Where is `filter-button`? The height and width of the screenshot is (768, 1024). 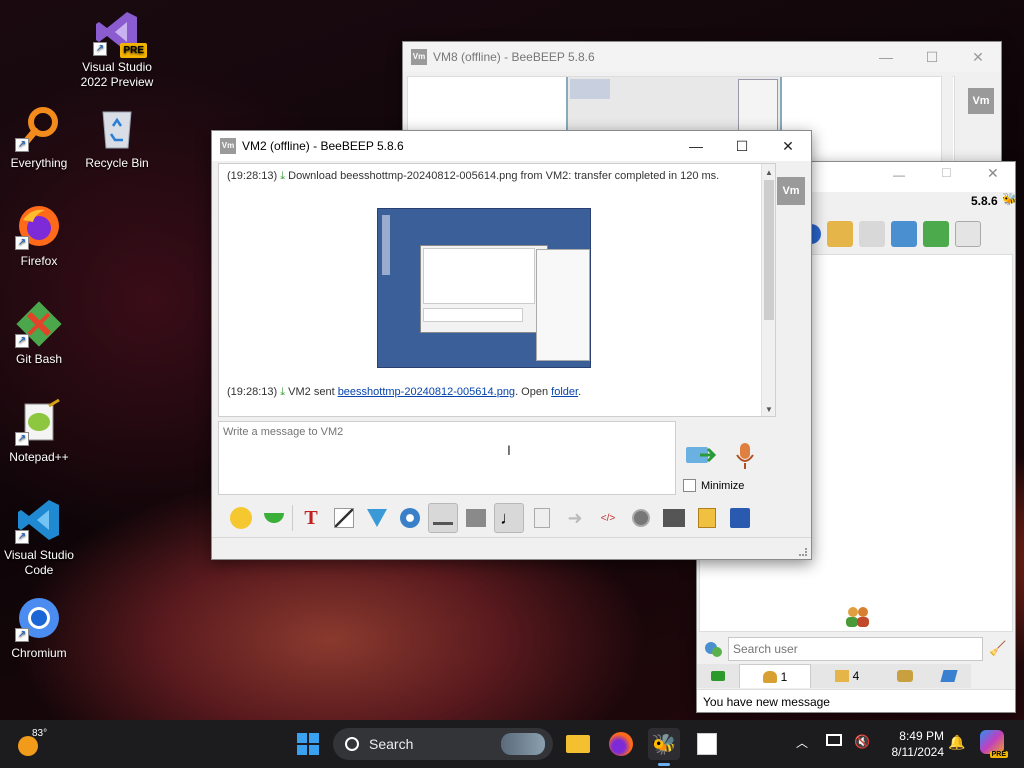 filter-button is located at coordinates (377, 518).